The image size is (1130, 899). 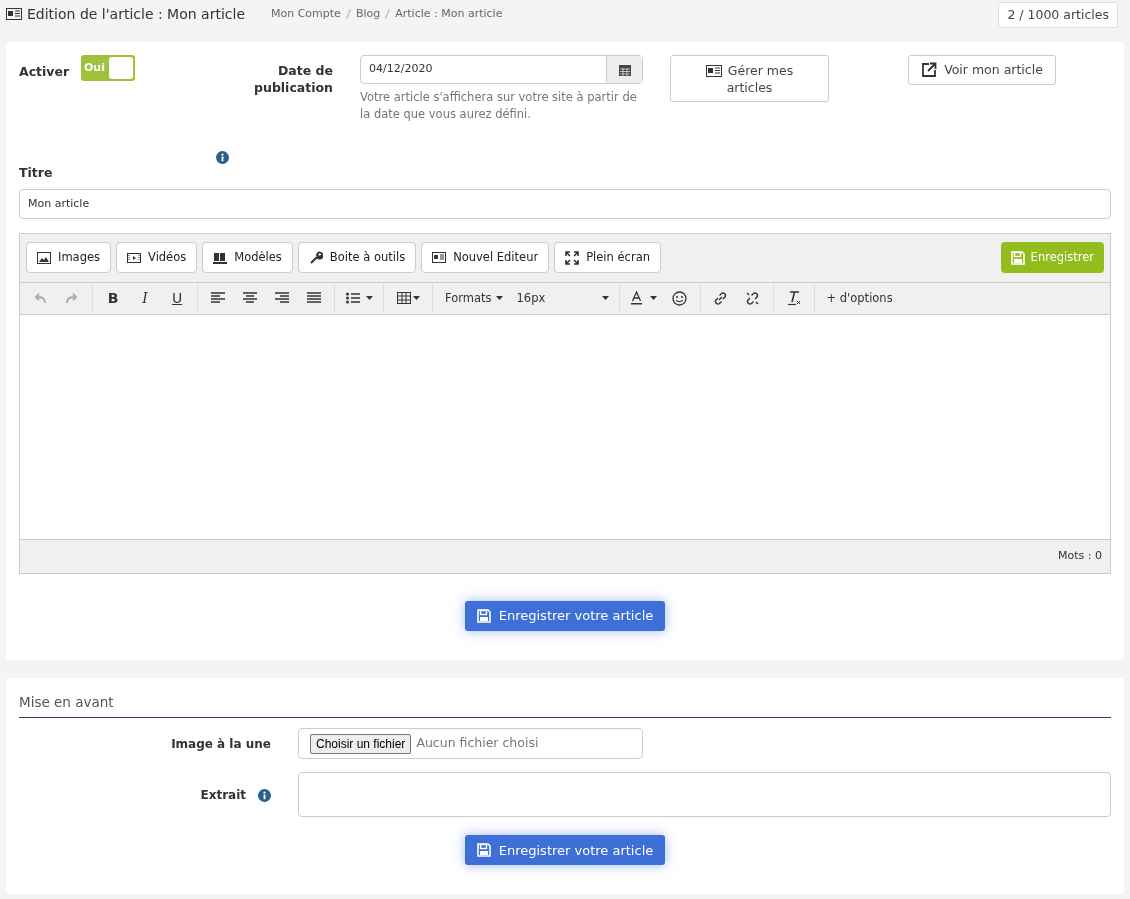 I want to click on activate-label: Activer, so click(x=45, y=72).